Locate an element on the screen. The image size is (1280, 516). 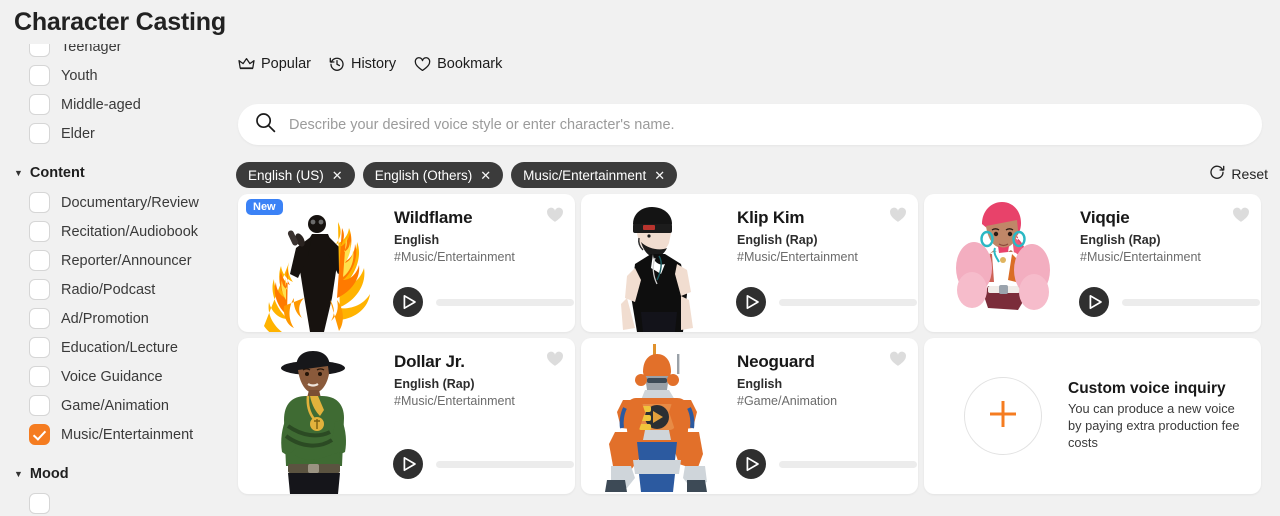
checkbox-elder is located at coordinates (39, 133).